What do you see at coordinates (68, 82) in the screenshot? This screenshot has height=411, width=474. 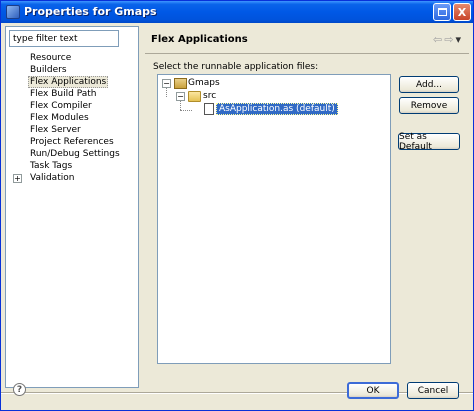 I see `sidebar-item-label: Flex Applications` at bounding box center [68, 82].